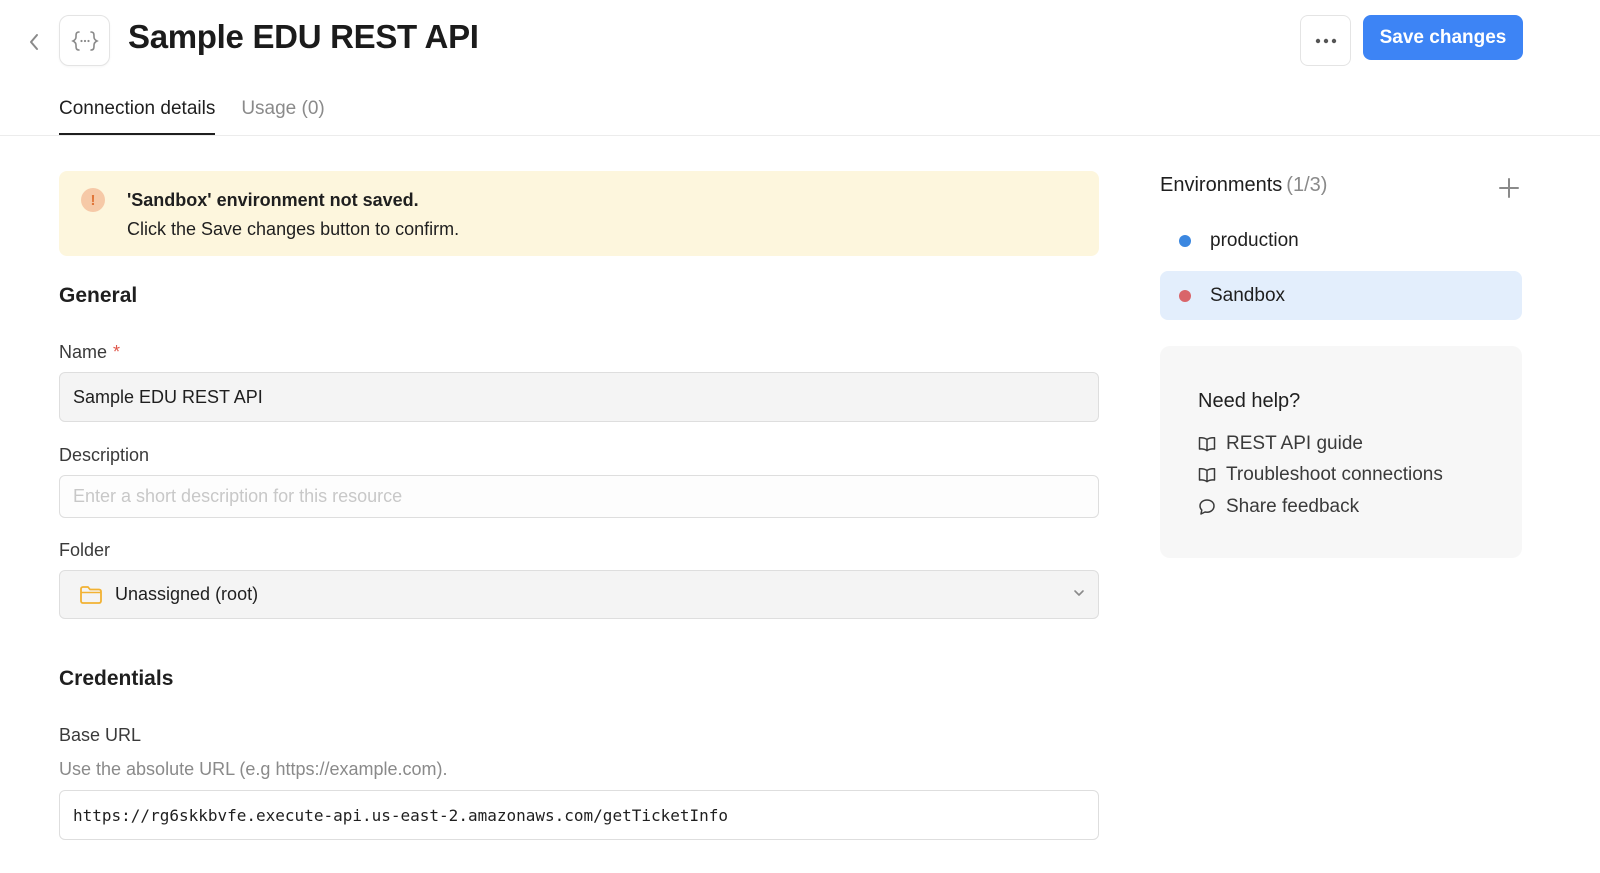 The width and height of the screenshot is (1600, 873). Describe the element at coordinates (579, 815) in the screenshot. I see `base-url-input` at that location.